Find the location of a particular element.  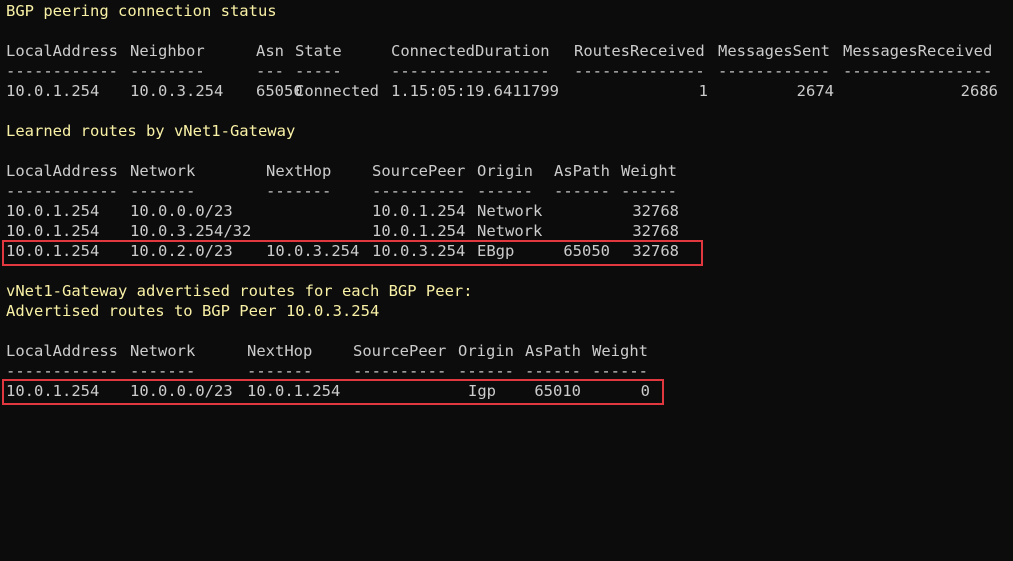

bgp-status-title: BGP peering connection status is located at coordinates (141, 11).